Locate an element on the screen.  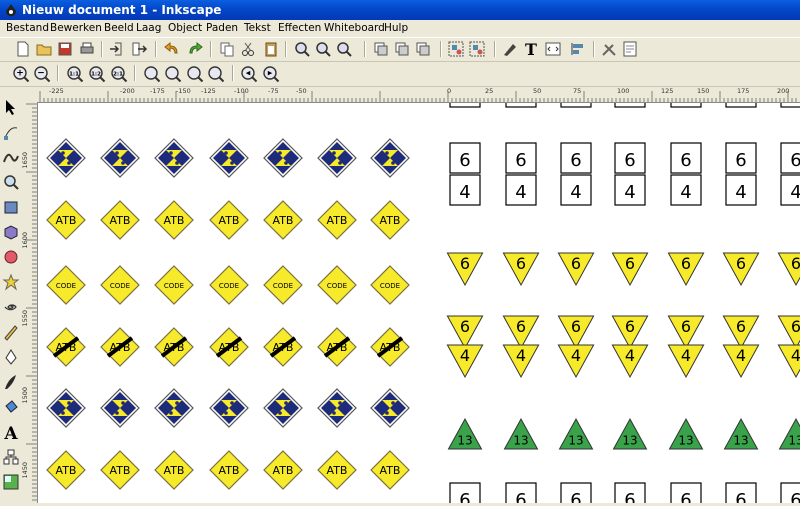
zoom-out-button: − is located at coordinates (42, 74).